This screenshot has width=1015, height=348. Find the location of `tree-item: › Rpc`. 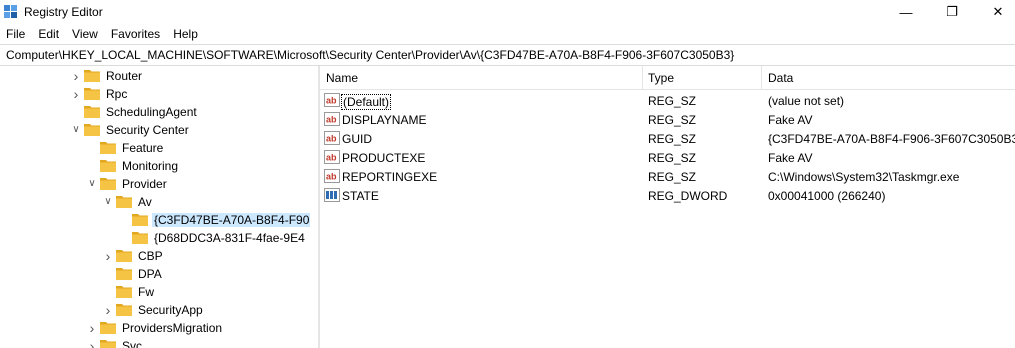

tree-item: › Rpc is located at coordinates (155, 94).